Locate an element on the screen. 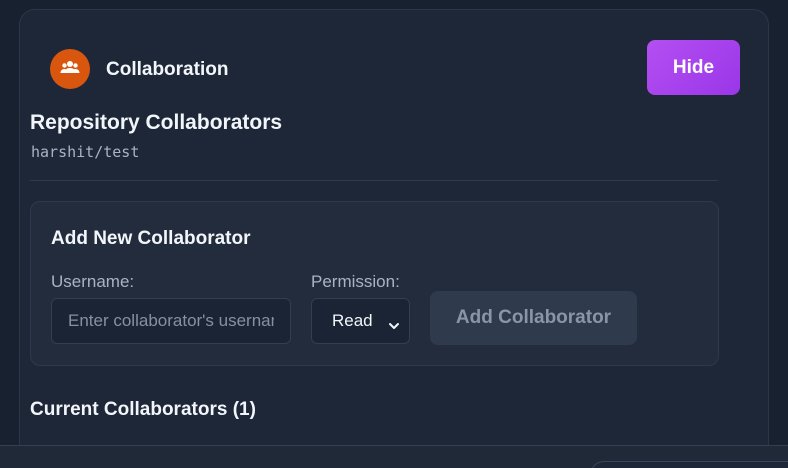 The image size is (788, 468). collaboration-avatar is located at coordinates (70, 69).